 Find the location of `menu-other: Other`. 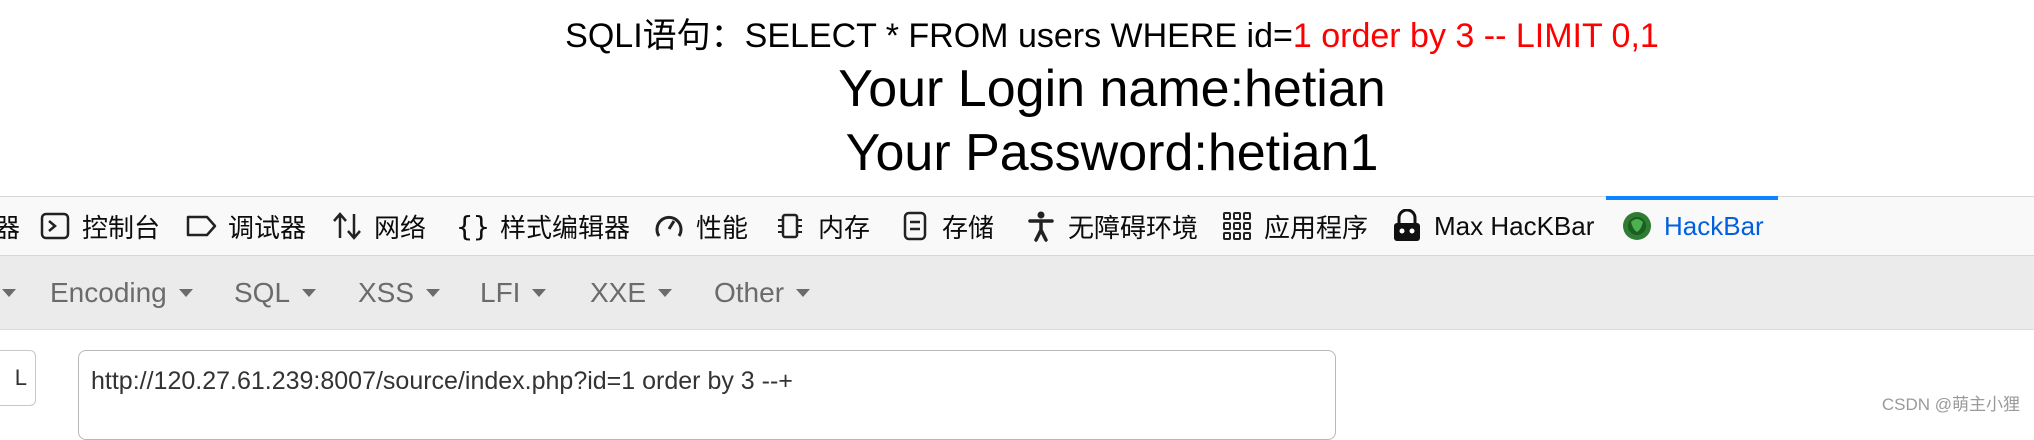

menu-other: Other is located at coordinates (762, 293).